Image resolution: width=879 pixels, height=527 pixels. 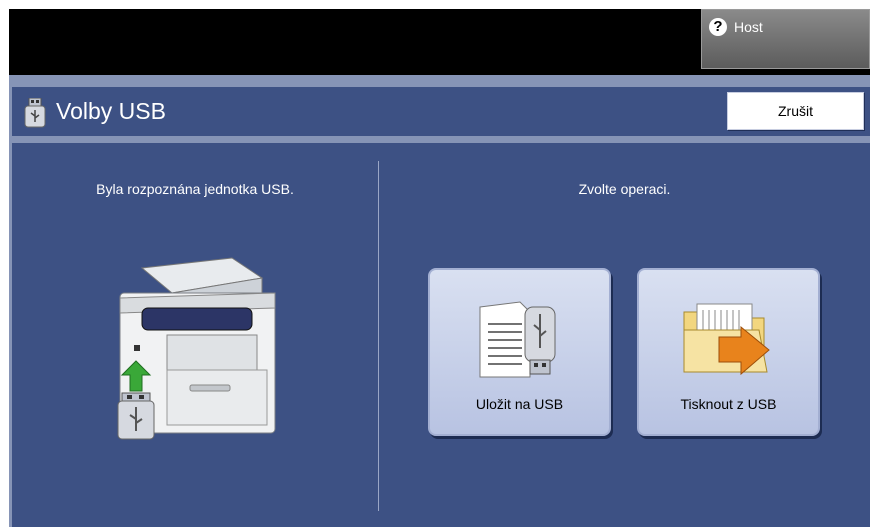 I want to click on cancel-button: Zrušit, so click(x=795, y=111).